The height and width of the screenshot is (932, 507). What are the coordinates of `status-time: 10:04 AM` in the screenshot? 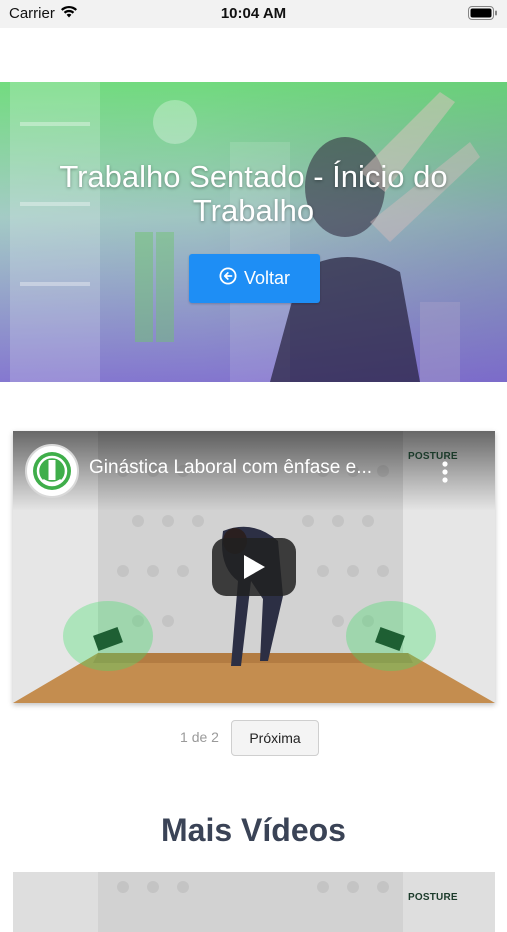 It's located at (253, 13).